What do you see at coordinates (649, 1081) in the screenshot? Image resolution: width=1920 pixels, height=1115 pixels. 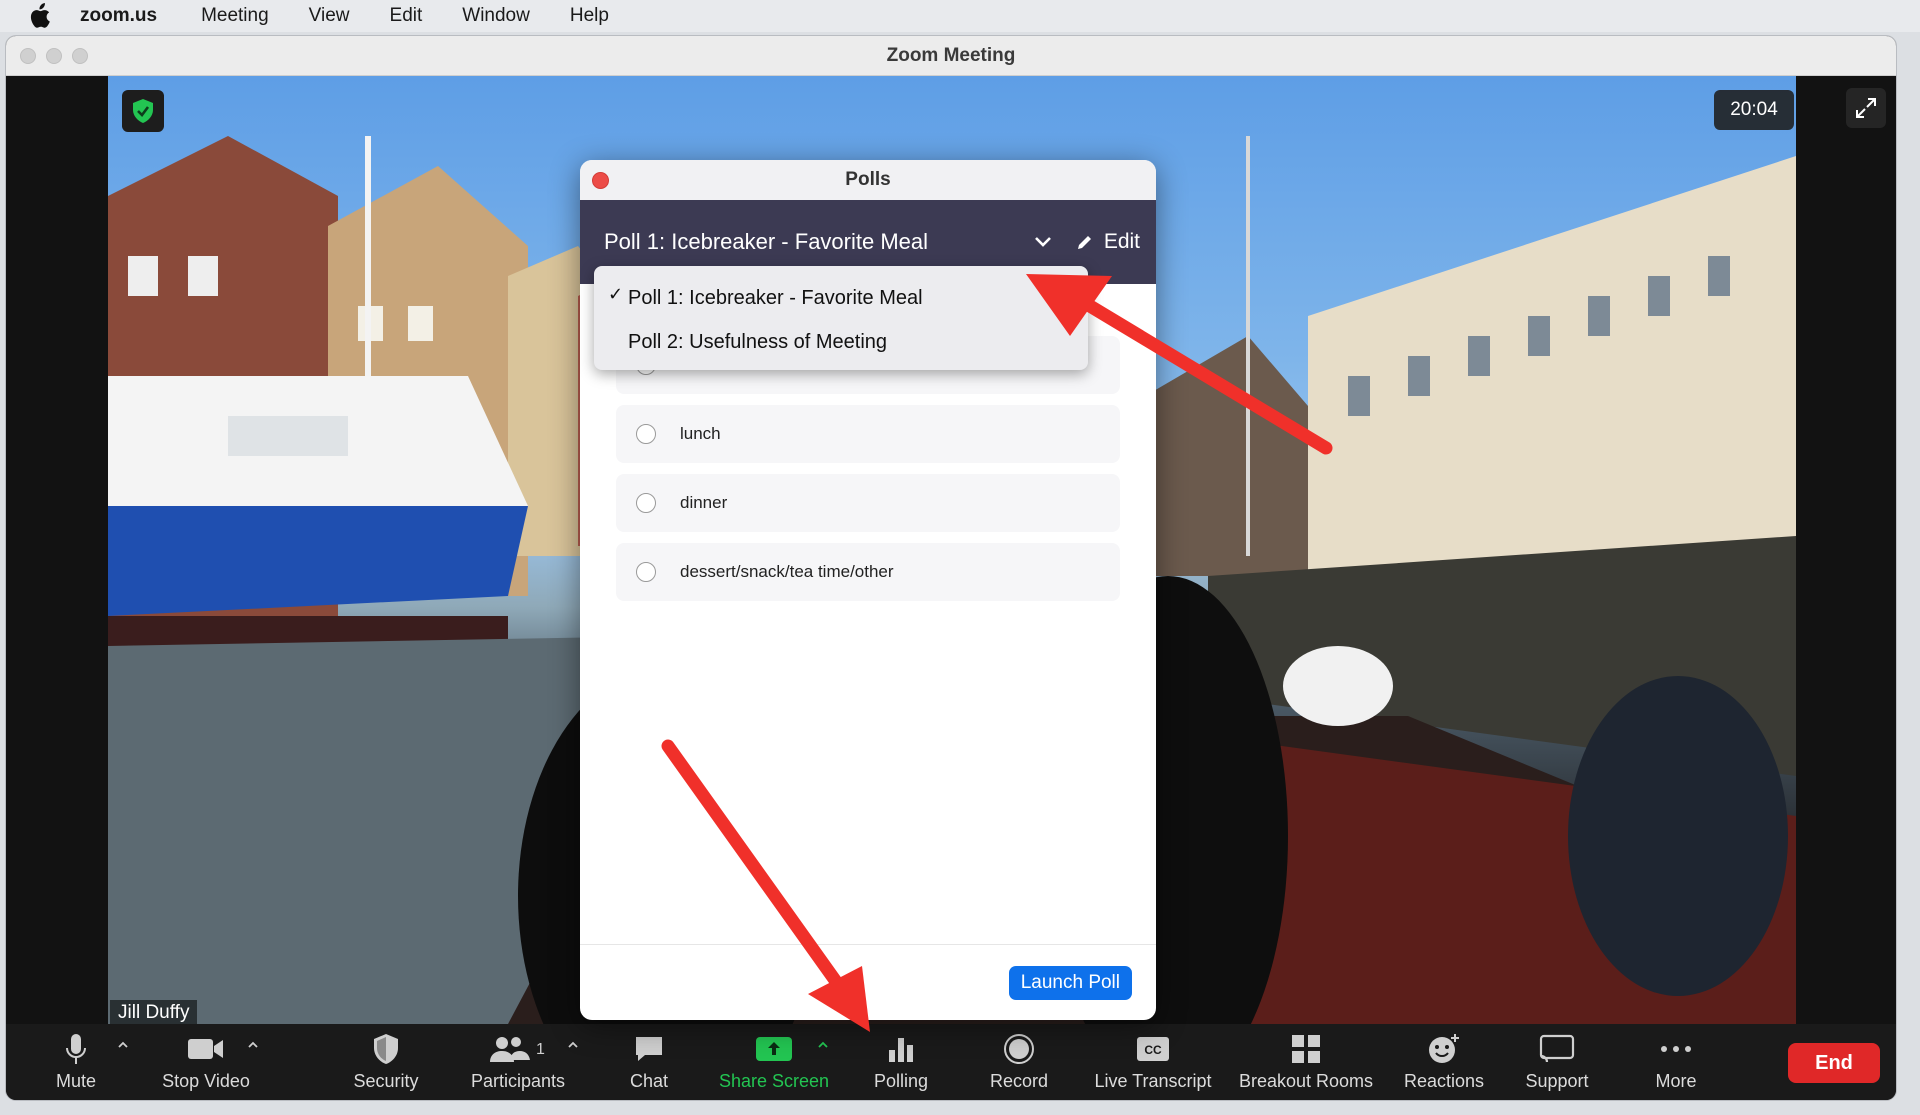 I see `chat-label: Chat` at bounding box center [649, 1081].